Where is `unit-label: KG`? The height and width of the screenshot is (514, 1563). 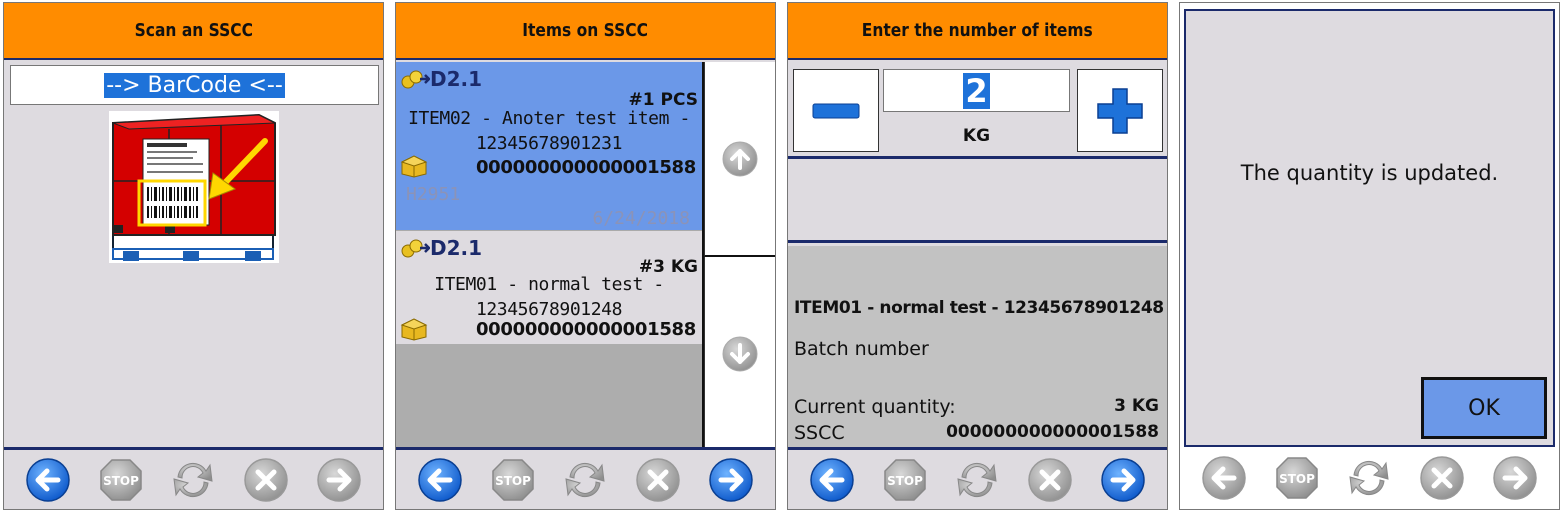 unit-label: KG is located at coordinates (976, 136).